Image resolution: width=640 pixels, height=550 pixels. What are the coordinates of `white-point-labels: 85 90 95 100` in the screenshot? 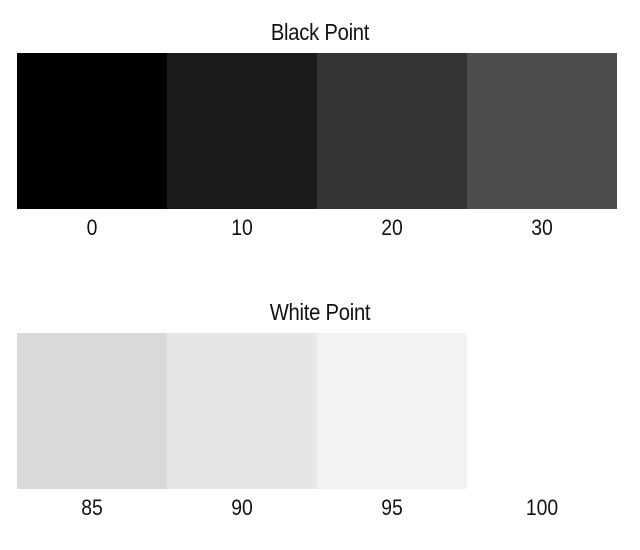 It's located at (317, 508).